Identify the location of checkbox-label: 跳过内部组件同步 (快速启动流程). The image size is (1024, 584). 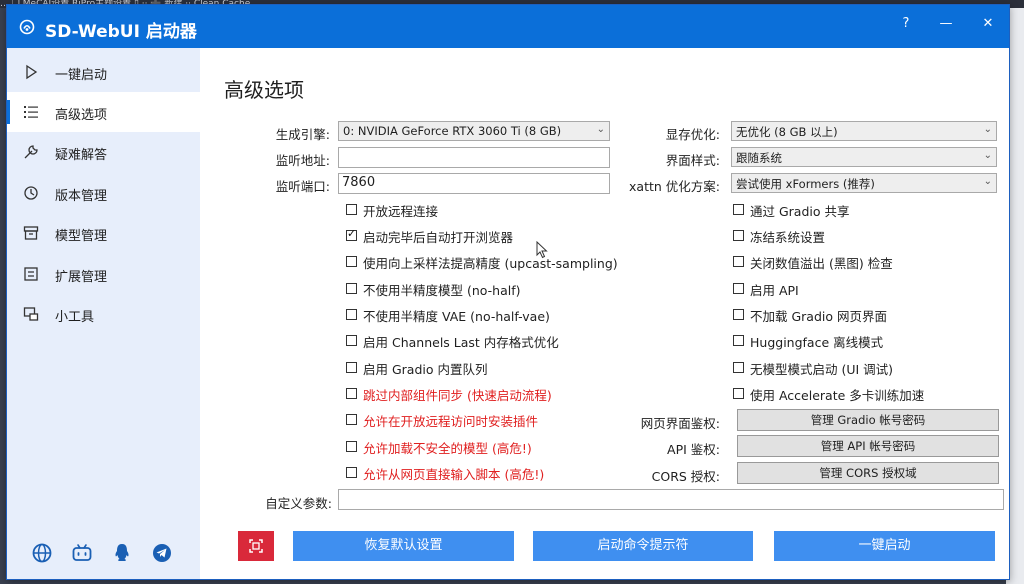
(457, 395).